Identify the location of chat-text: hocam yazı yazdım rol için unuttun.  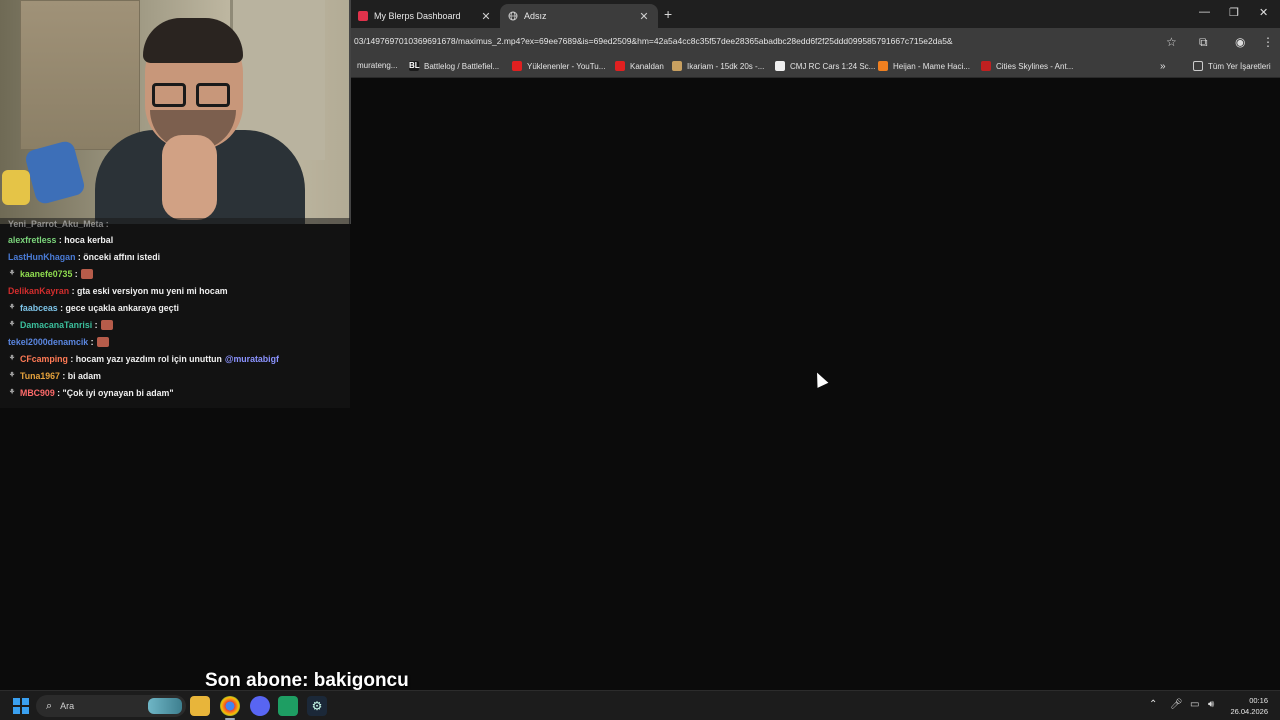
(148, 359).